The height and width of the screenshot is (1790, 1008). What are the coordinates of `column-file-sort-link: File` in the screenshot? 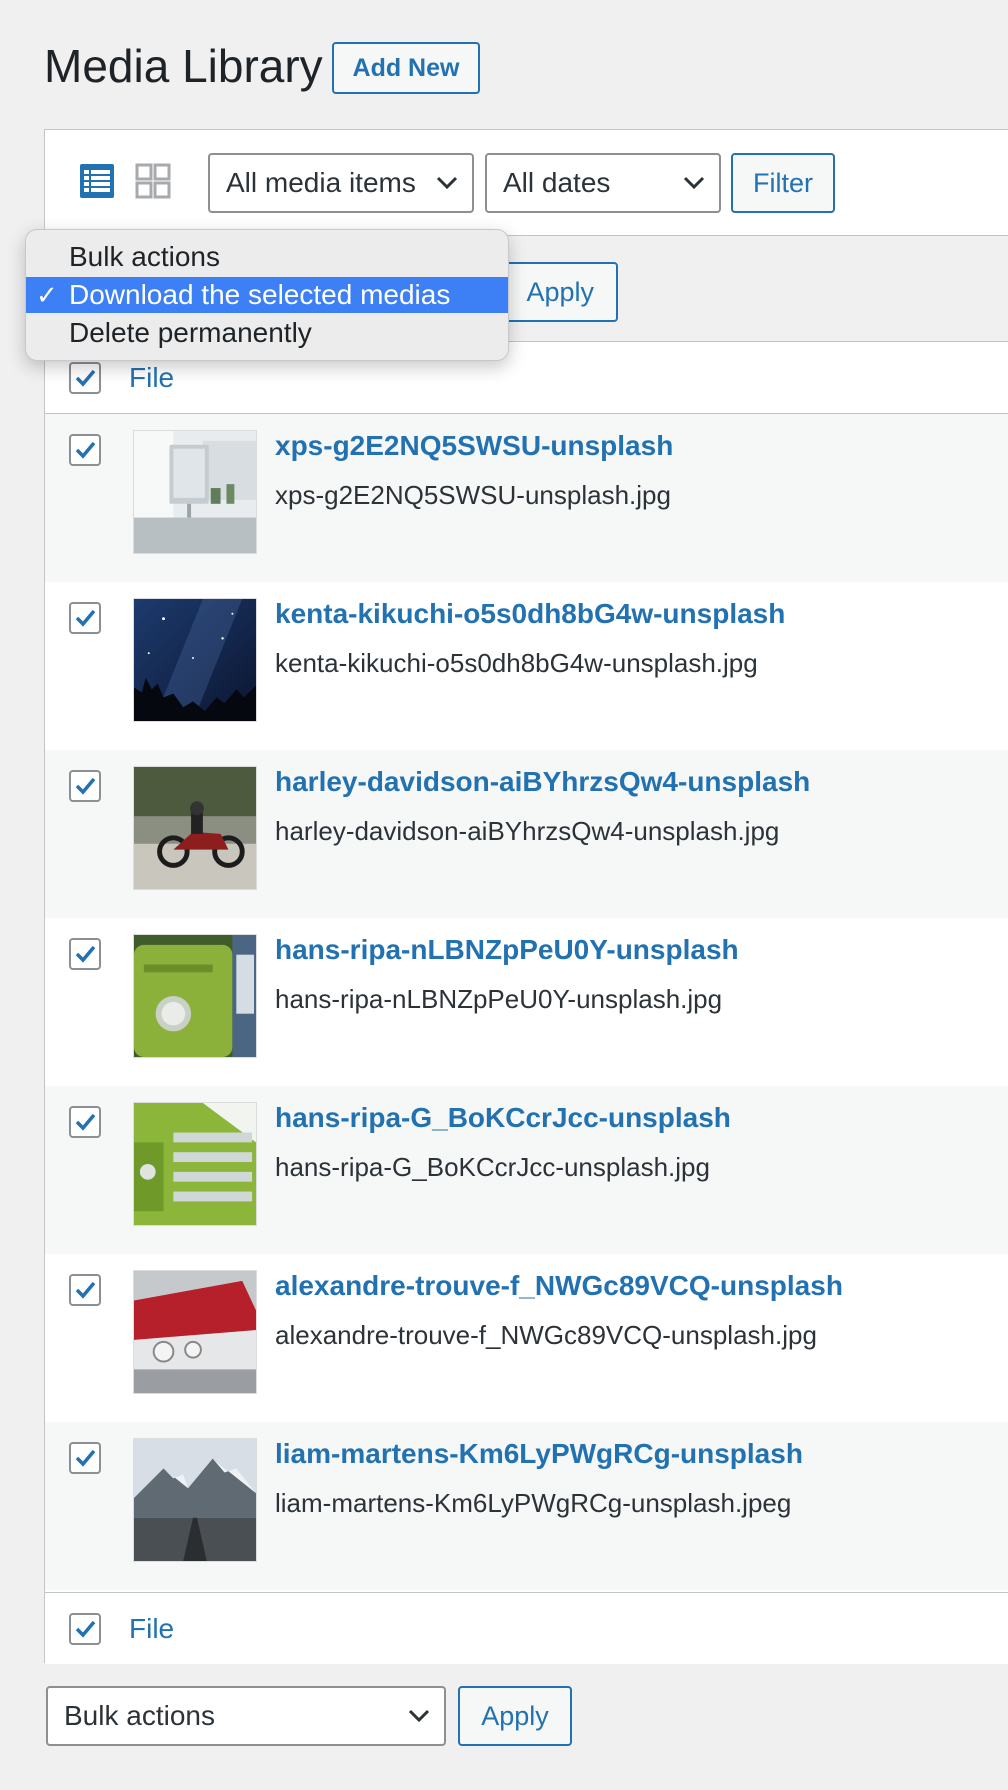 It's located at (151, 378).